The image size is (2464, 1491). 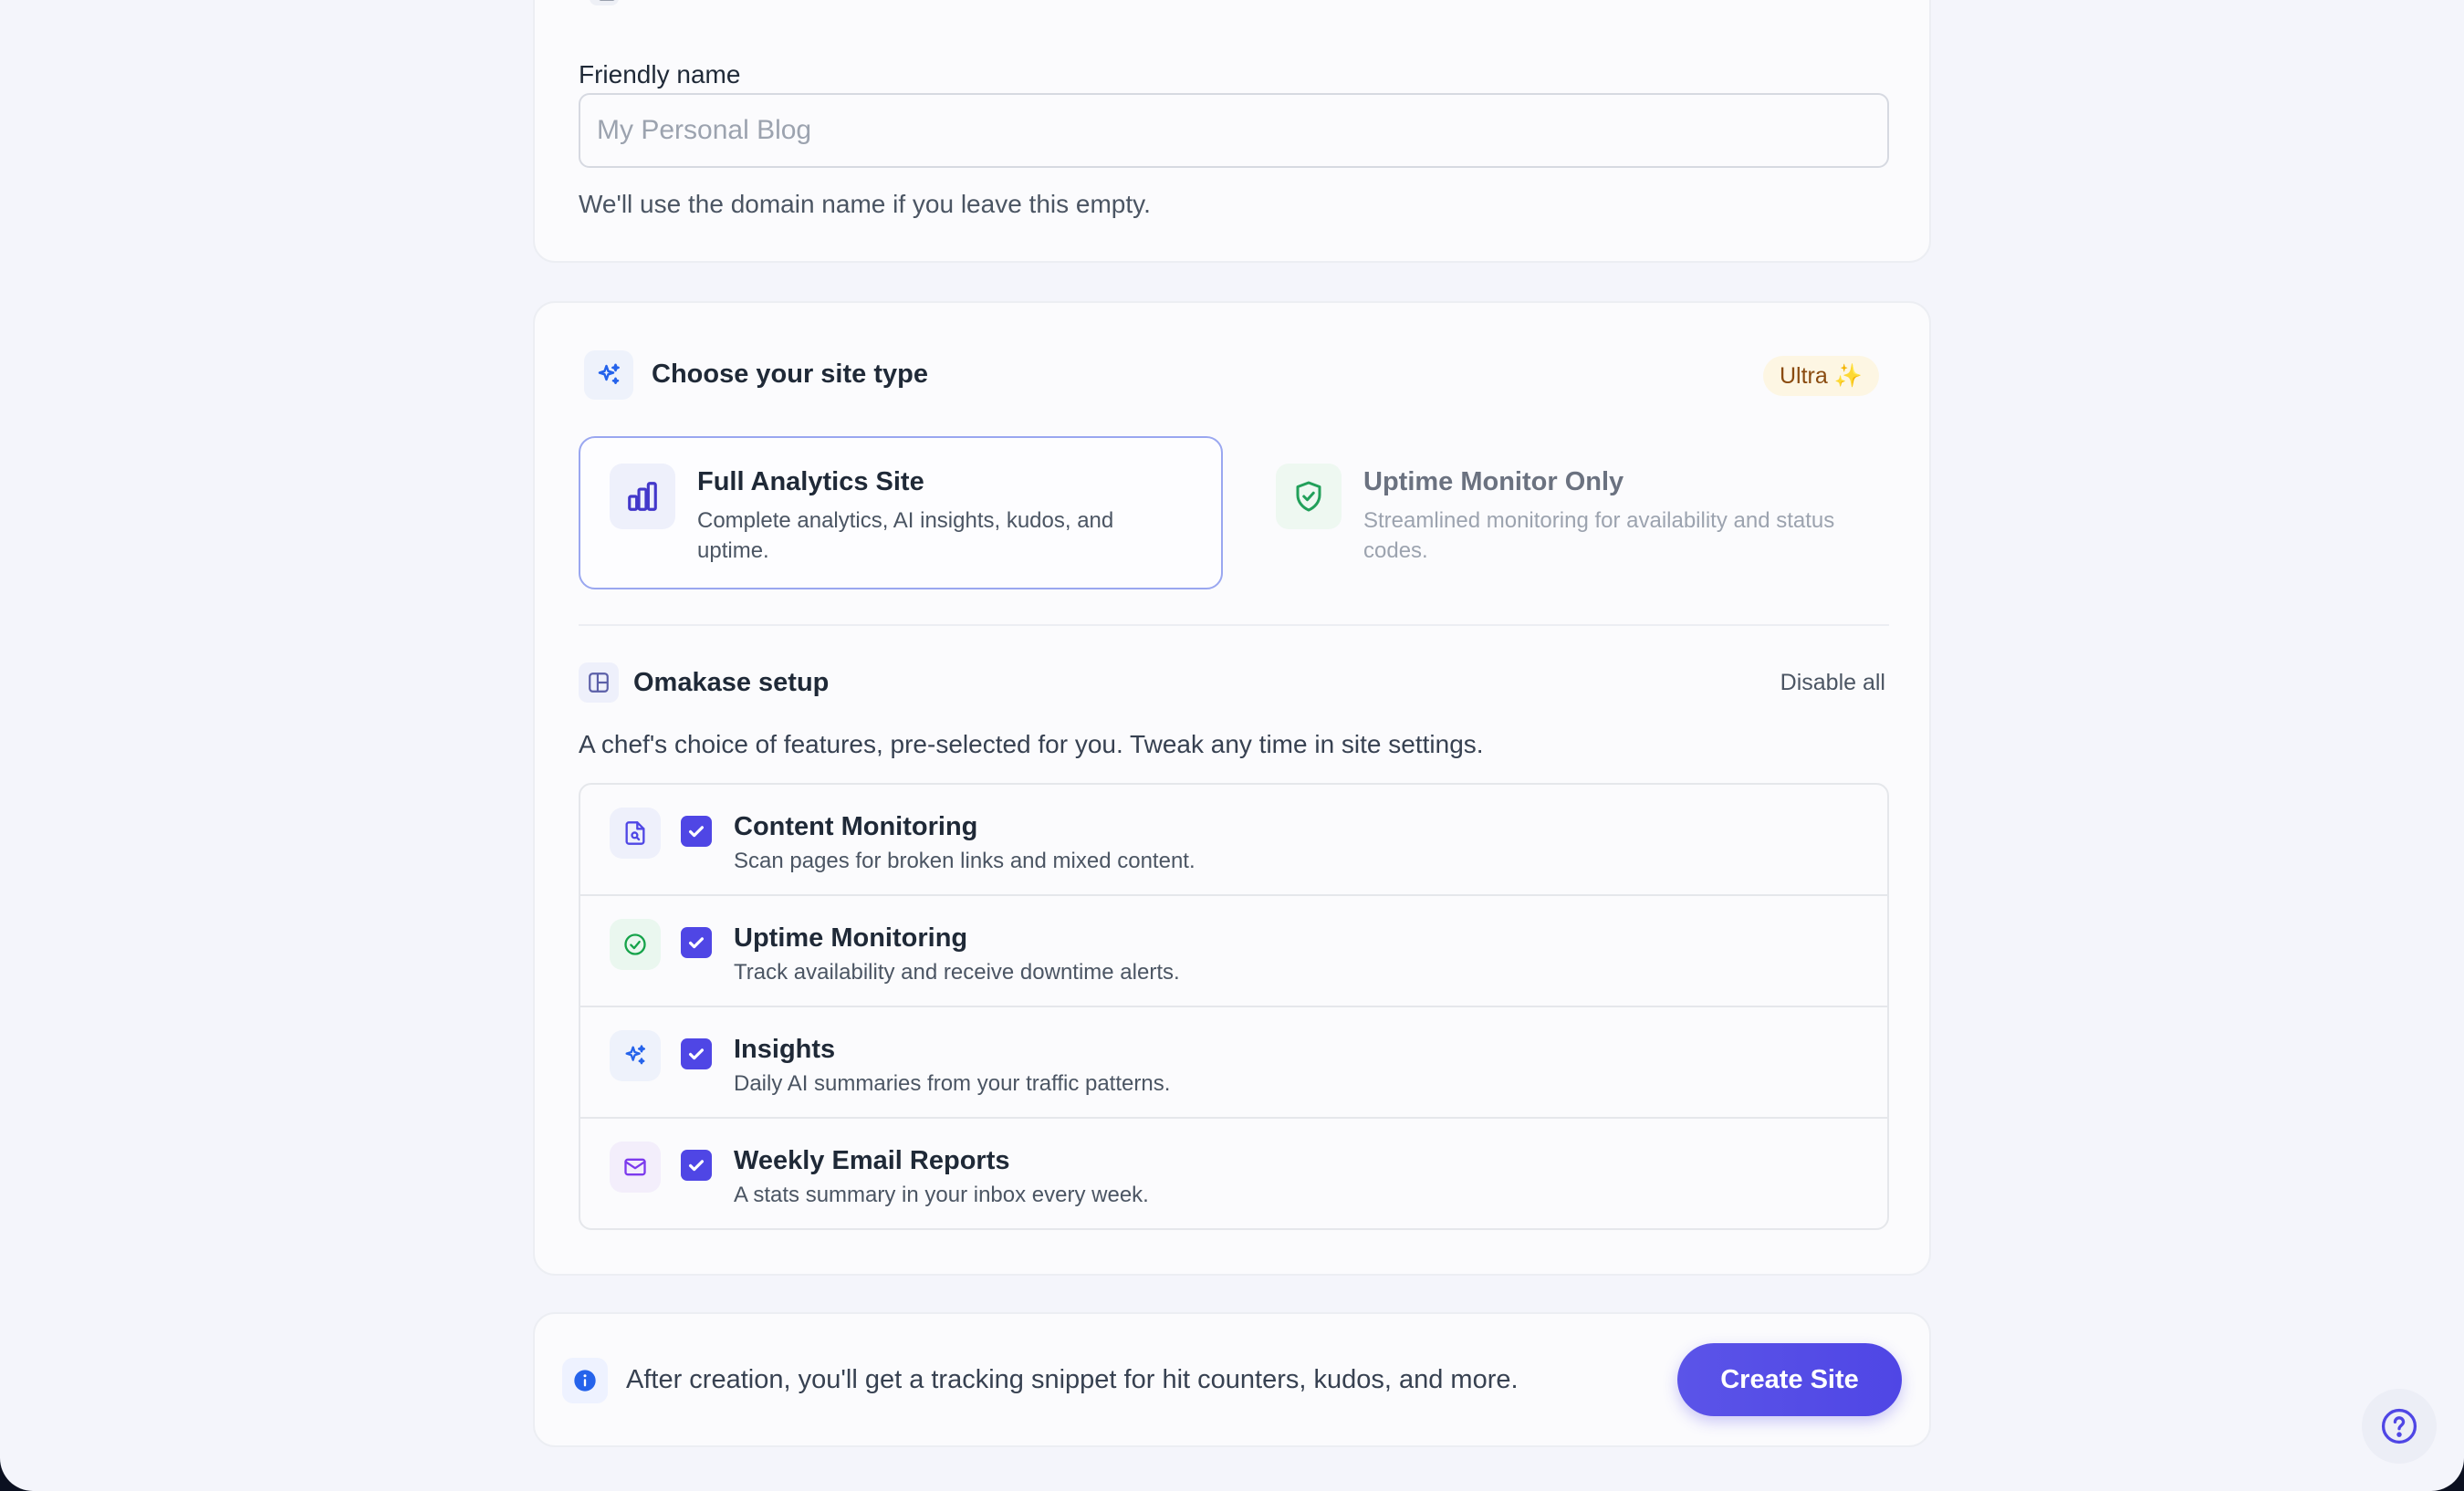 I want to click on uptime-monitoring-checkbox, so click(x=696, y=942).